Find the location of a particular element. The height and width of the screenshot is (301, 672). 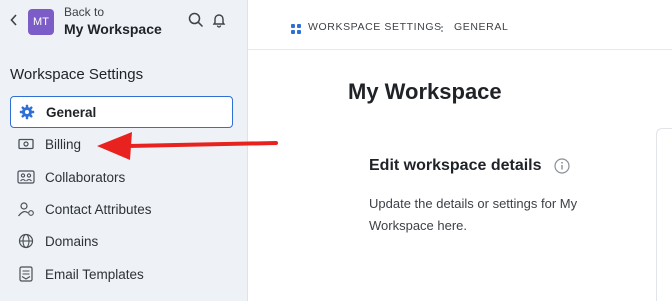

page-title: My Workspace is located at coordinates (425, 91).